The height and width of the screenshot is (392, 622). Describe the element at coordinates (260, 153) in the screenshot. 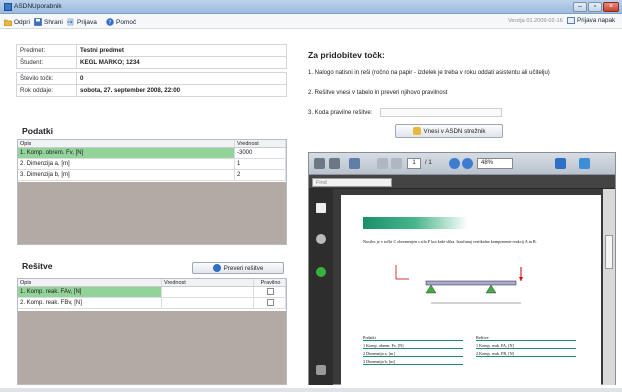

I see `cell-vrednost: -3000` at that location.